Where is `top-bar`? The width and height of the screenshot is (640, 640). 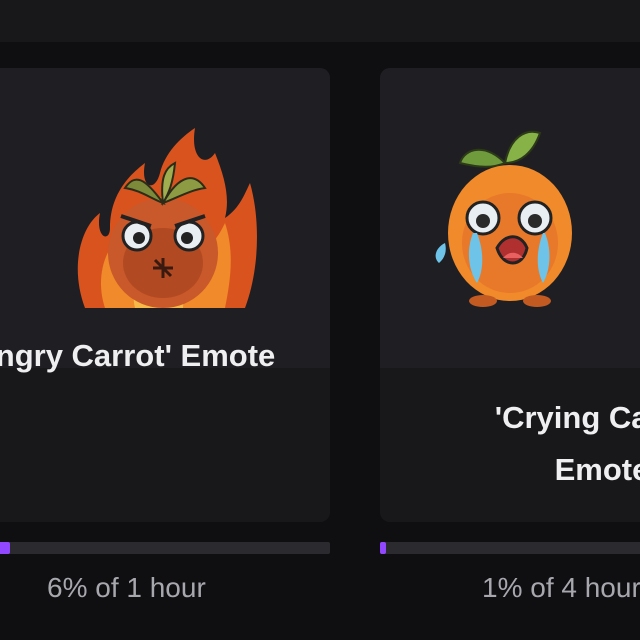 top-bar is located at coordinates (320, 21).